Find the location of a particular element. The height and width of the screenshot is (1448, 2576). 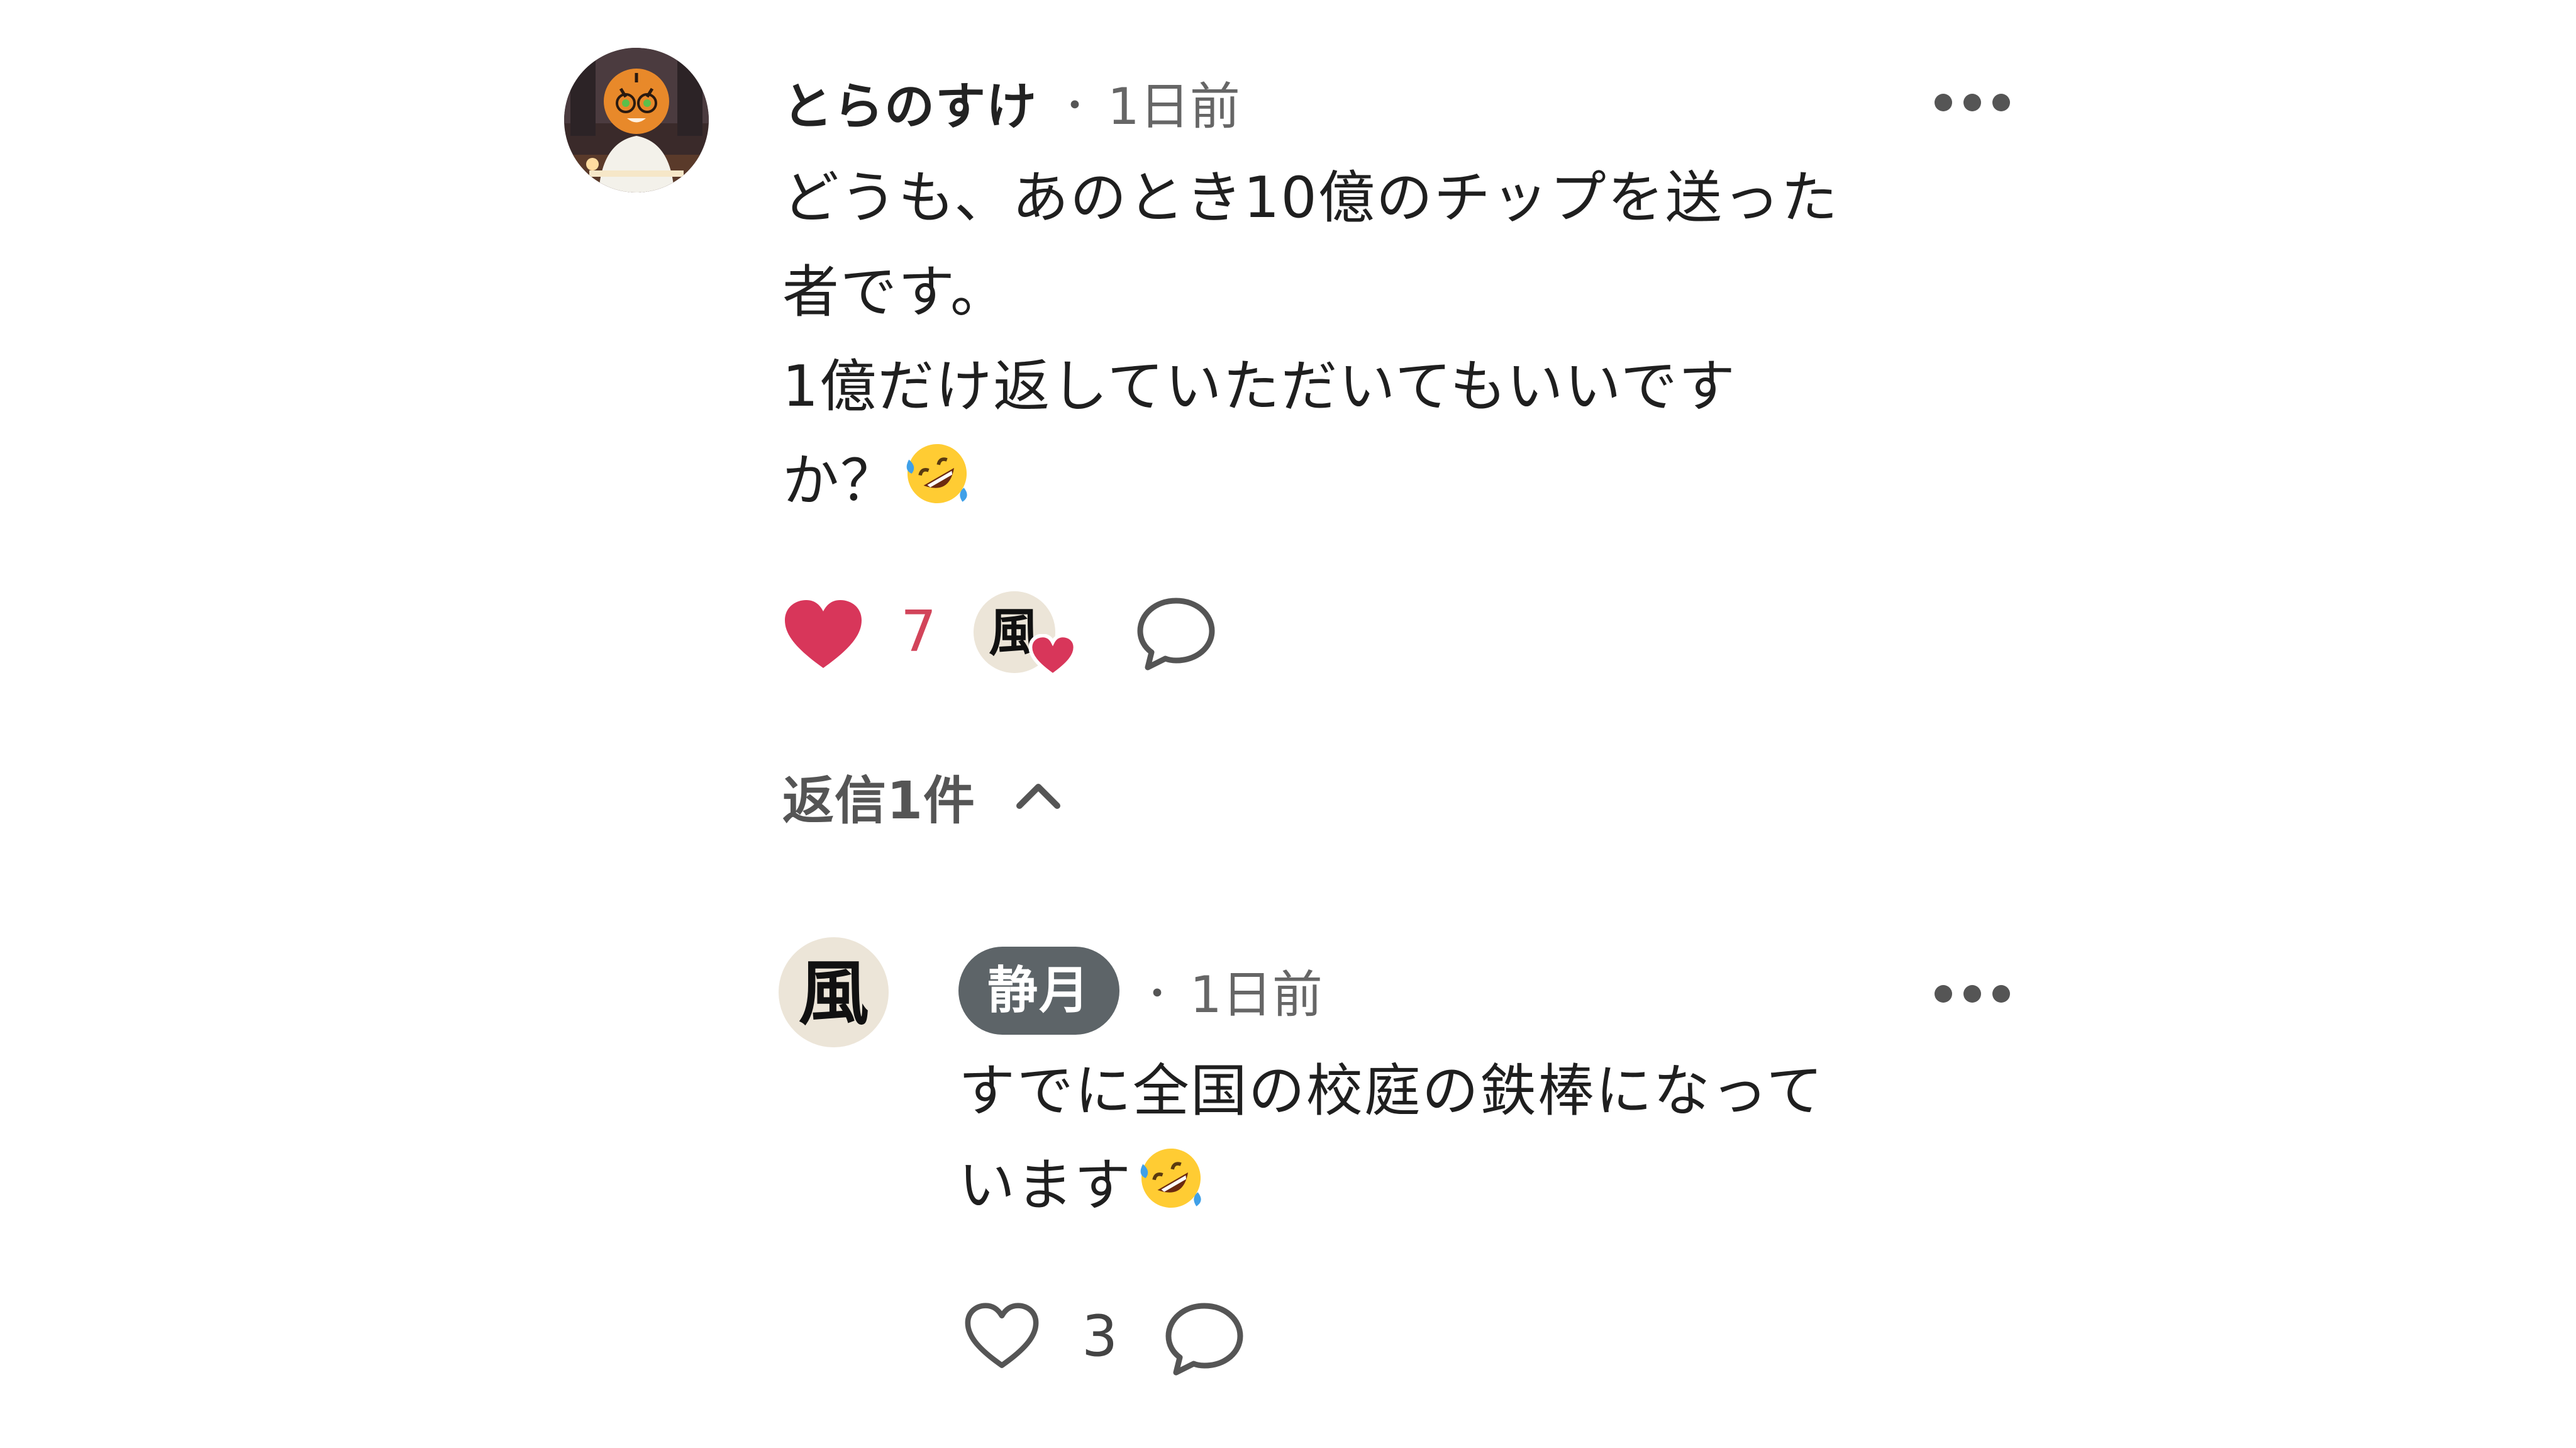

comment-body-line-last: か？ is located at coordinates (1379, 481).